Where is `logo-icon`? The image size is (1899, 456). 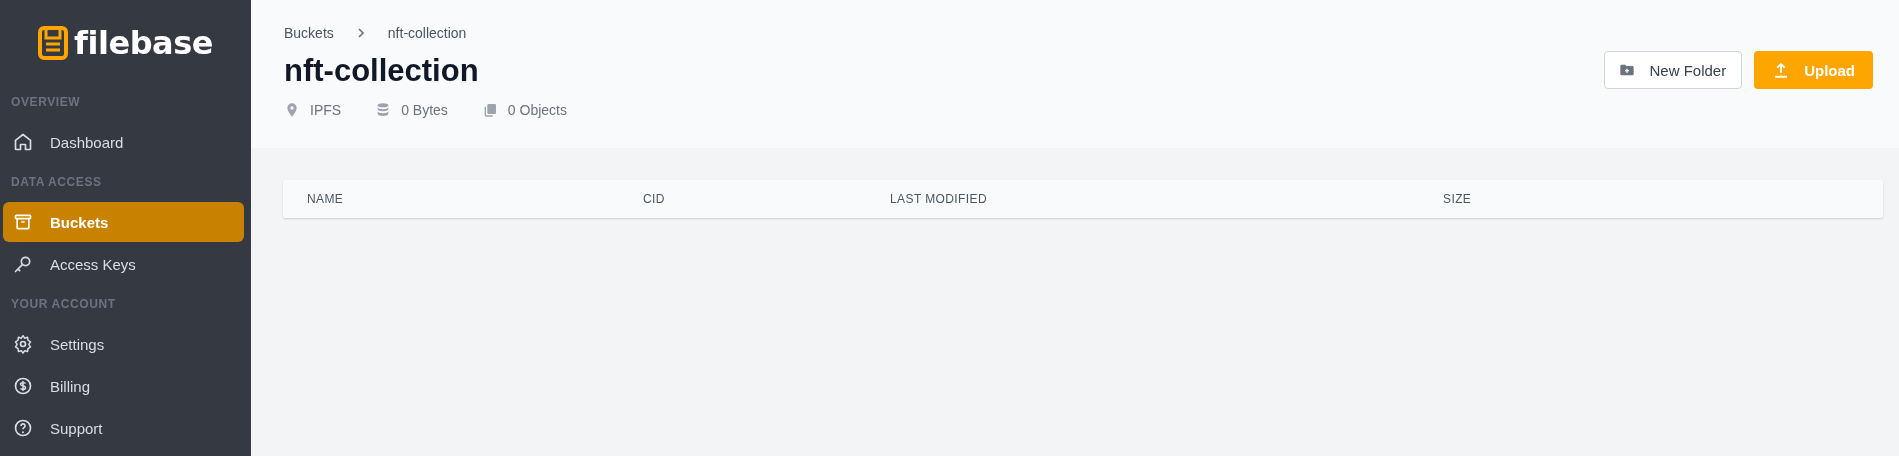 logo-icon is located at coordinates (53, 43).